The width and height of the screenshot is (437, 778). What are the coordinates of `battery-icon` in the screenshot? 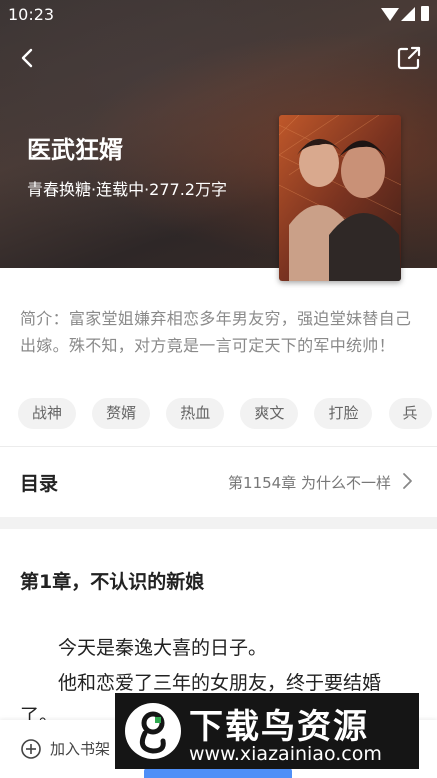 It's located at (425, 13).